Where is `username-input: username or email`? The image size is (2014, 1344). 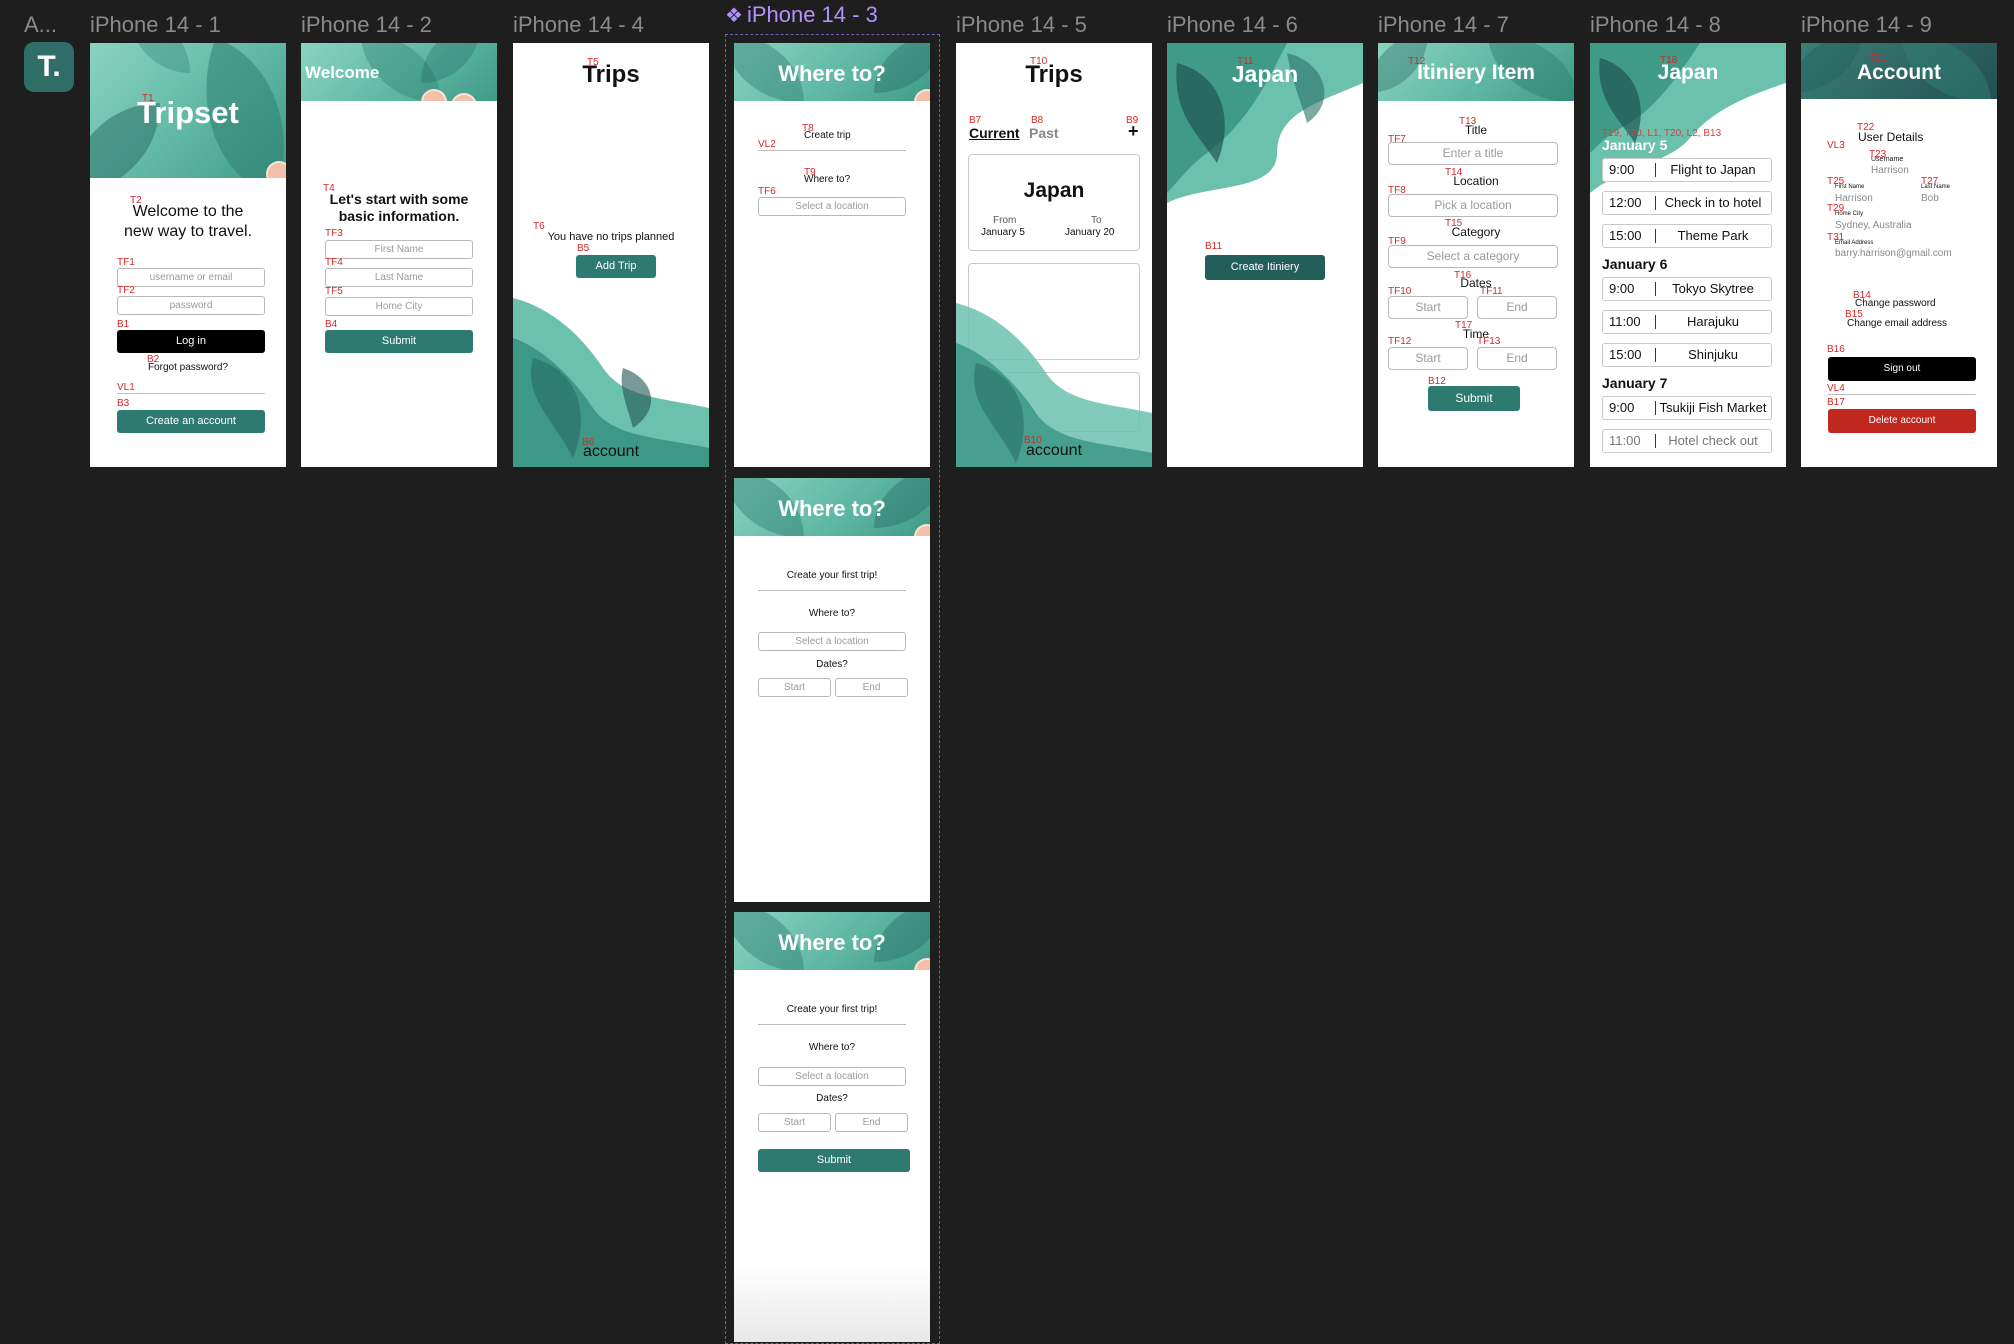
username-input: username or email is located at coordinates (191, 277).